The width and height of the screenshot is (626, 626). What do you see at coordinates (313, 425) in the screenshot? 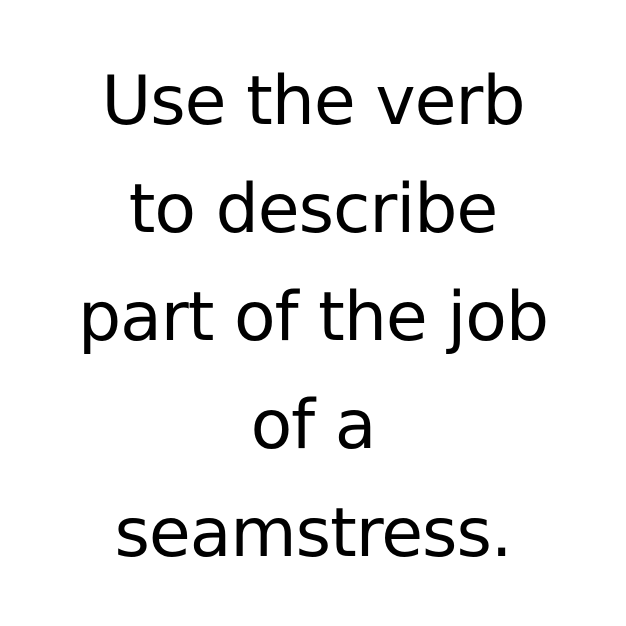
I see `prompt-line-4: of a` at bounding box center [313, 425].